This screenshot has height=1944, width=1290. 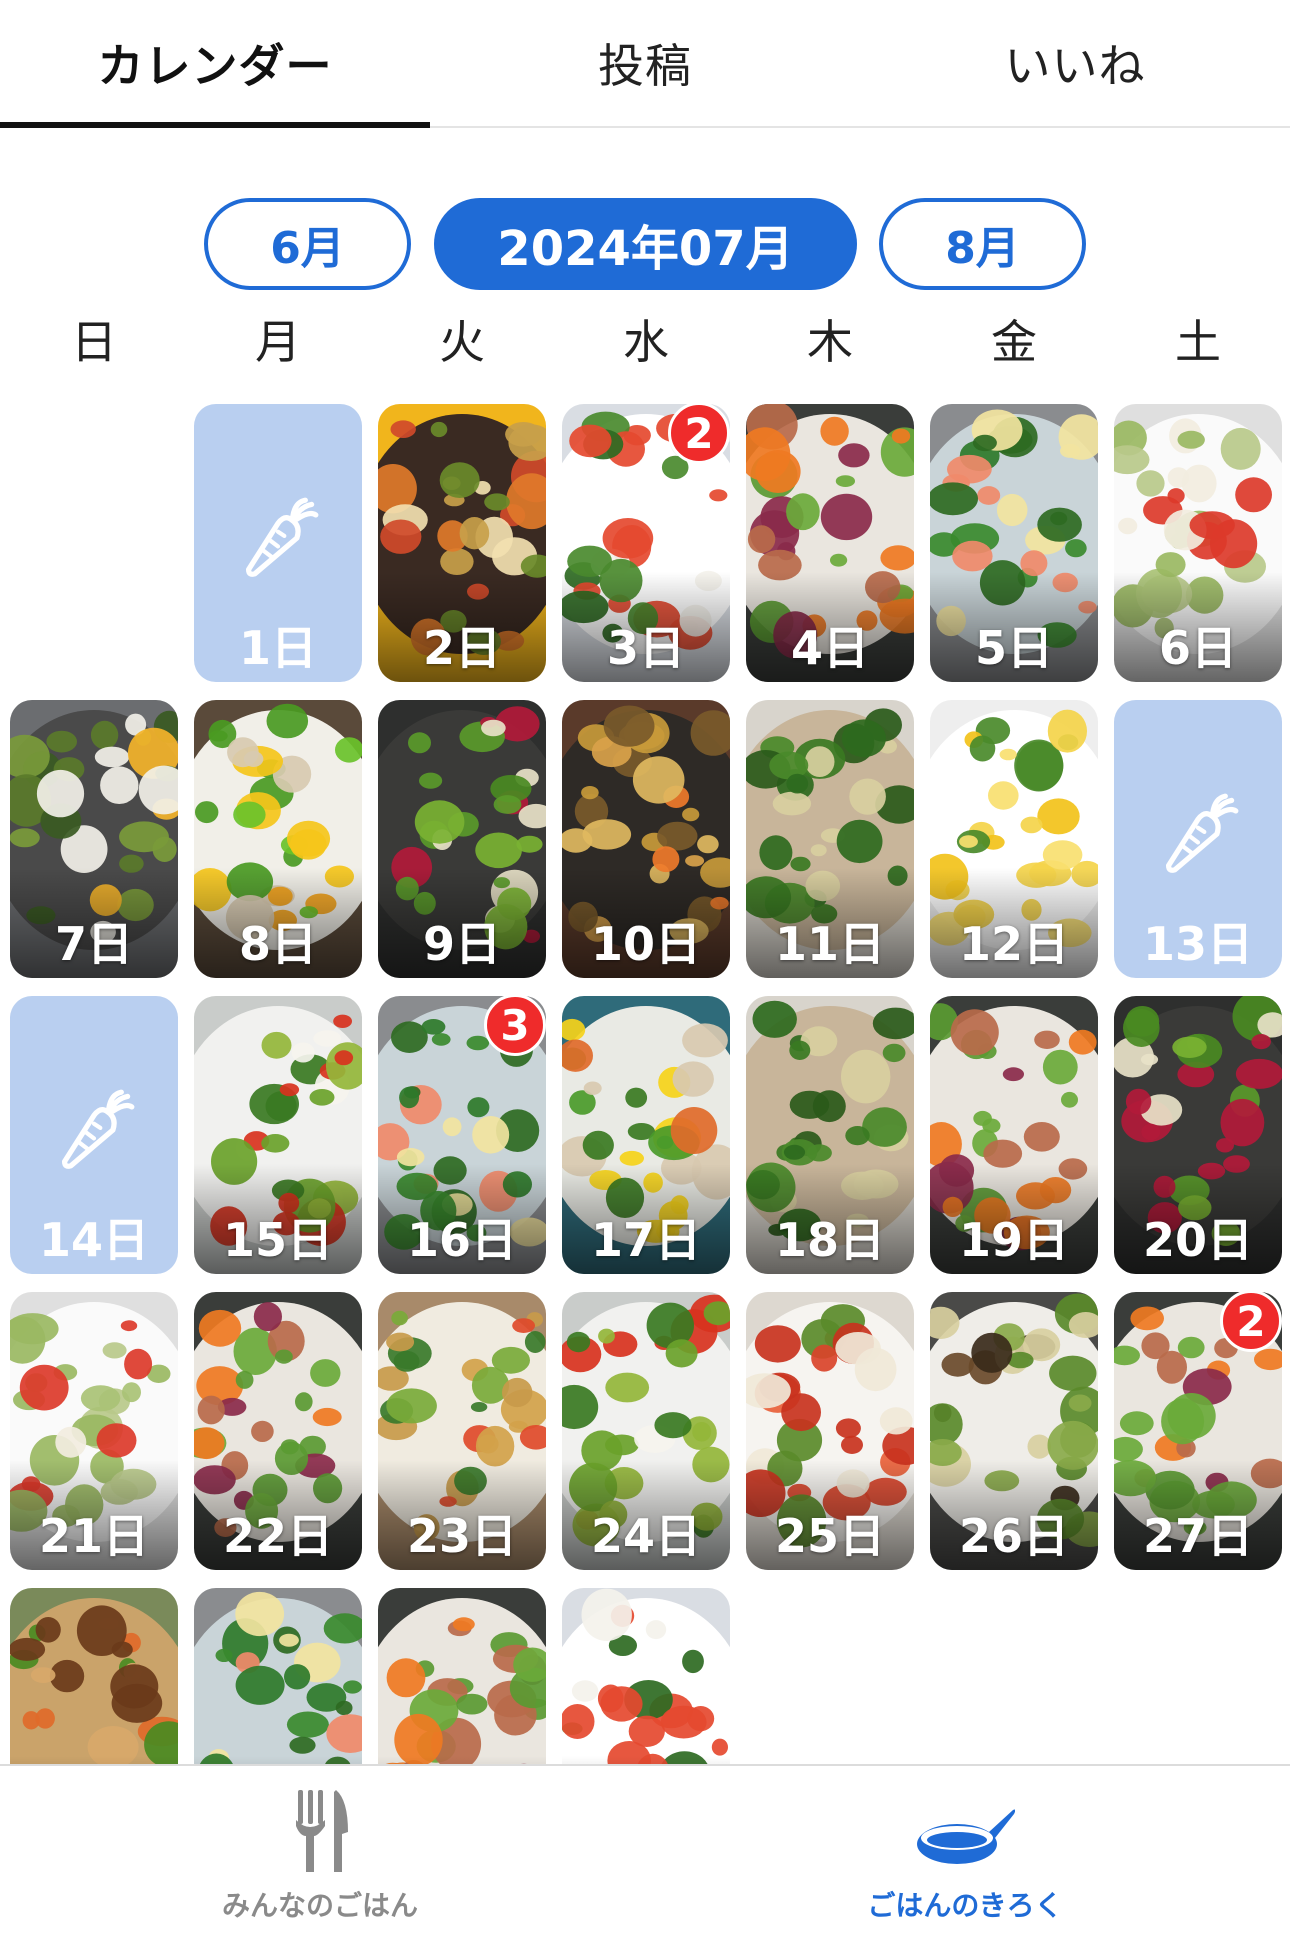 What do you see at coordinates (645, 1854) in the screenshot?
I see `bottom-nav: みんなのごはん ごはんのきろく` at bounding box center [645, 1854].